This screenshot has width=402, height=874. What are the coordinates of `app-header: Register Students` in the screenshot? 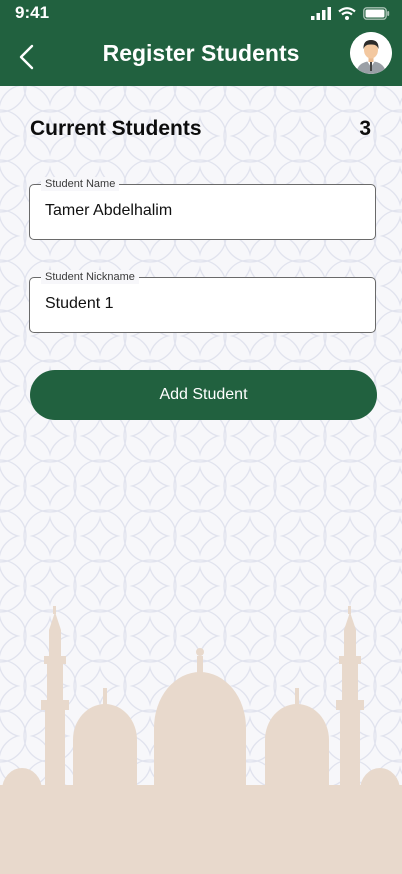 It's located at (201, 56).